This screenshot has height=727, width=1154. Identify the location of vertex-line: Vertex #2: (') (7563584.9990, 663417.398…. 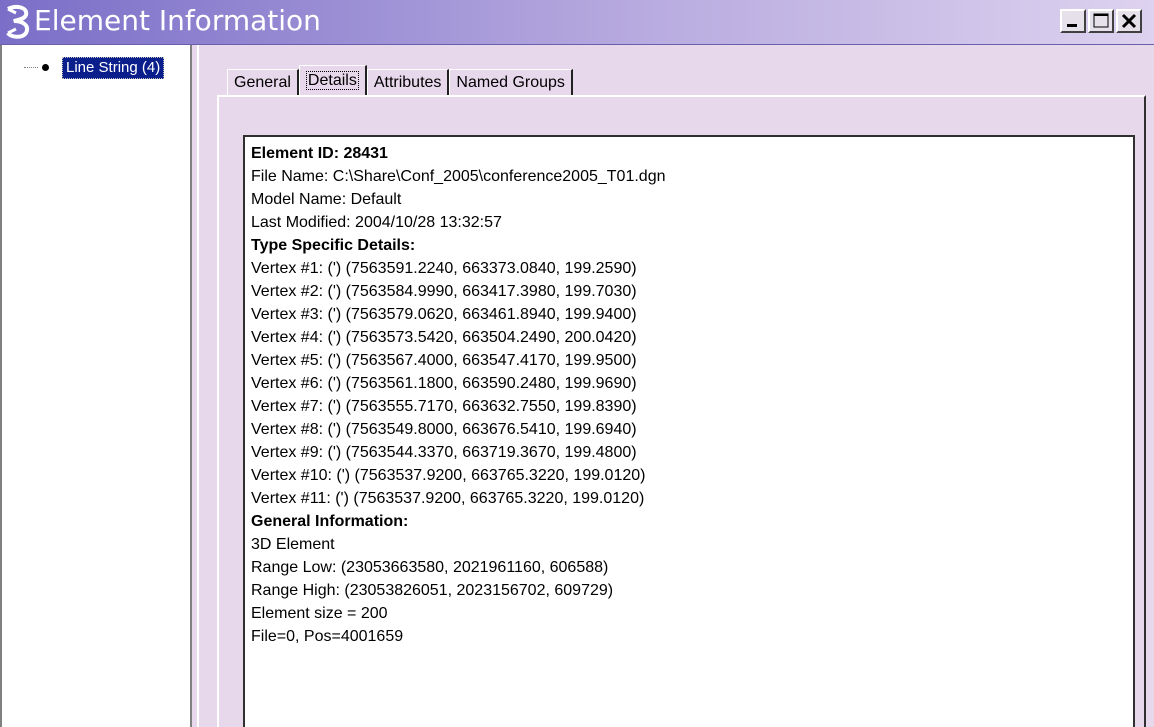
(444, 291).